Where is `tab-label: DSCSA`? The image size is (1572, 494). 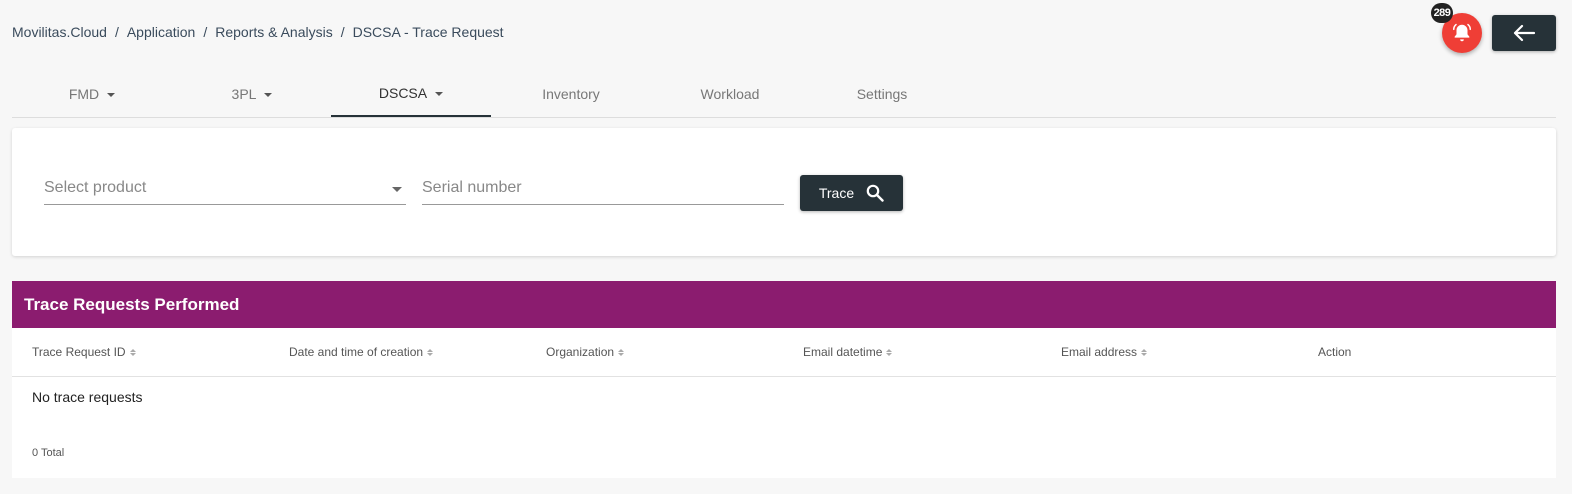
tab-label: DSCSA is located at coordinates (403, 92).